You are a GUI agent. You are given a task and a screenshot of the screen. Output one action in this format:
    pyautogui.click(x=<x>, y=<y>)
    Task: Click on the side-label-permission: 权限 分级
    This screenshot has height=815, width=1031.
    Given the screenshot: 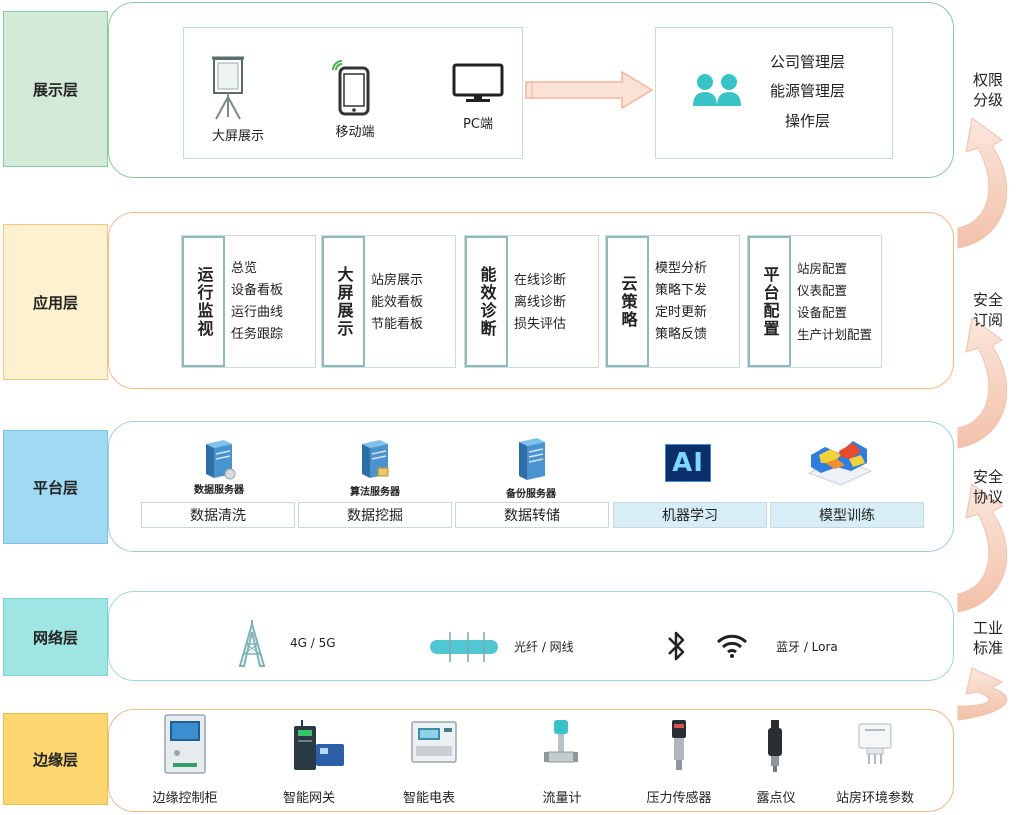 What is the action you would take?
    pyautogui.click(x=988, y=90)
    